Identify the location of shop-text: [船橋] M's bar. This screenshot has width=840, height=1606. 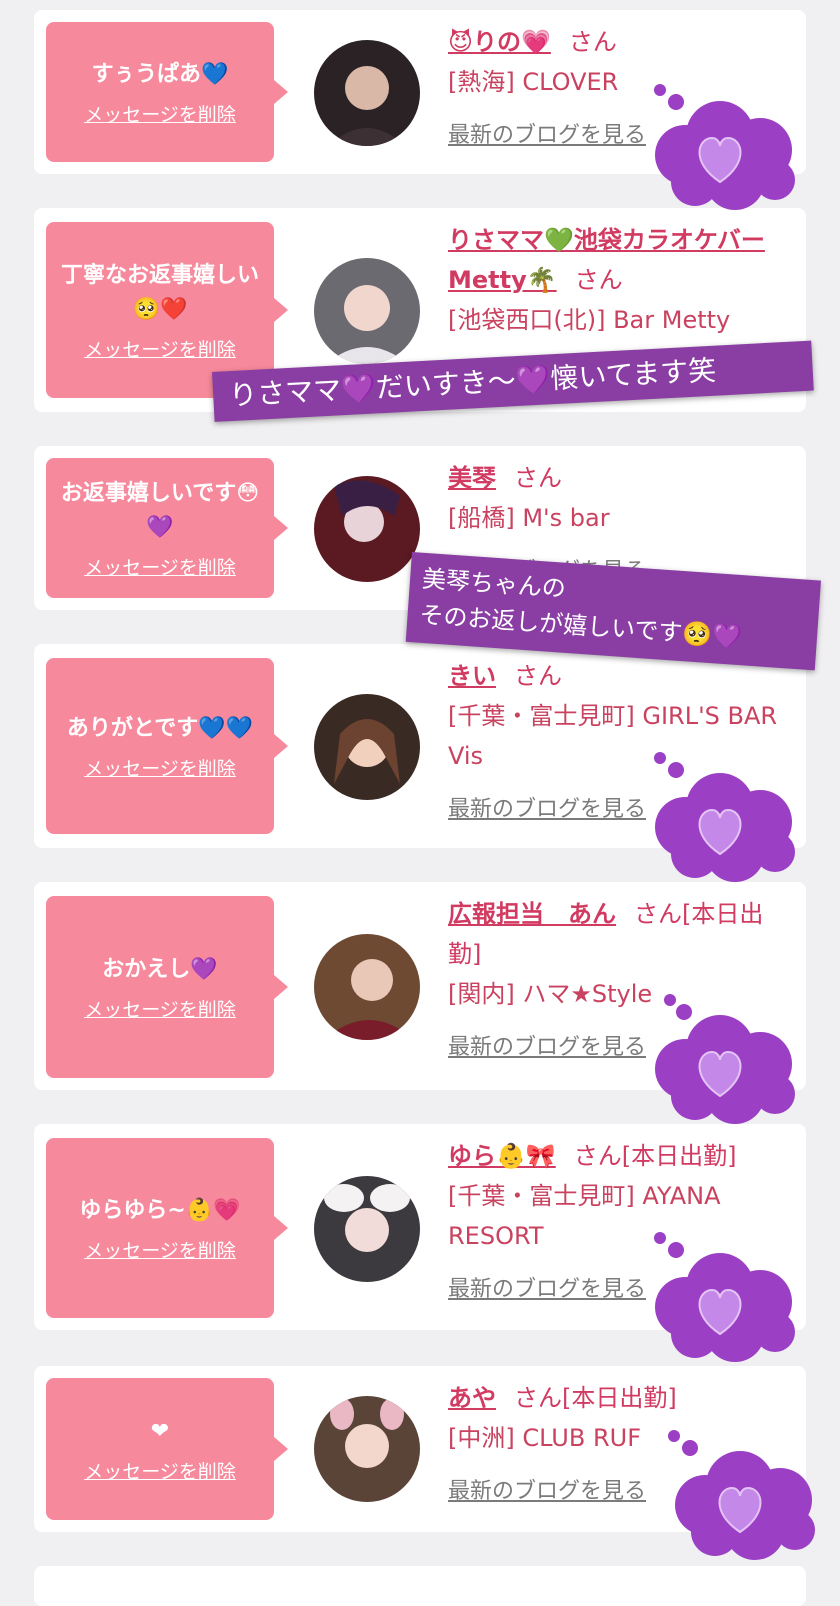
(529, 518).